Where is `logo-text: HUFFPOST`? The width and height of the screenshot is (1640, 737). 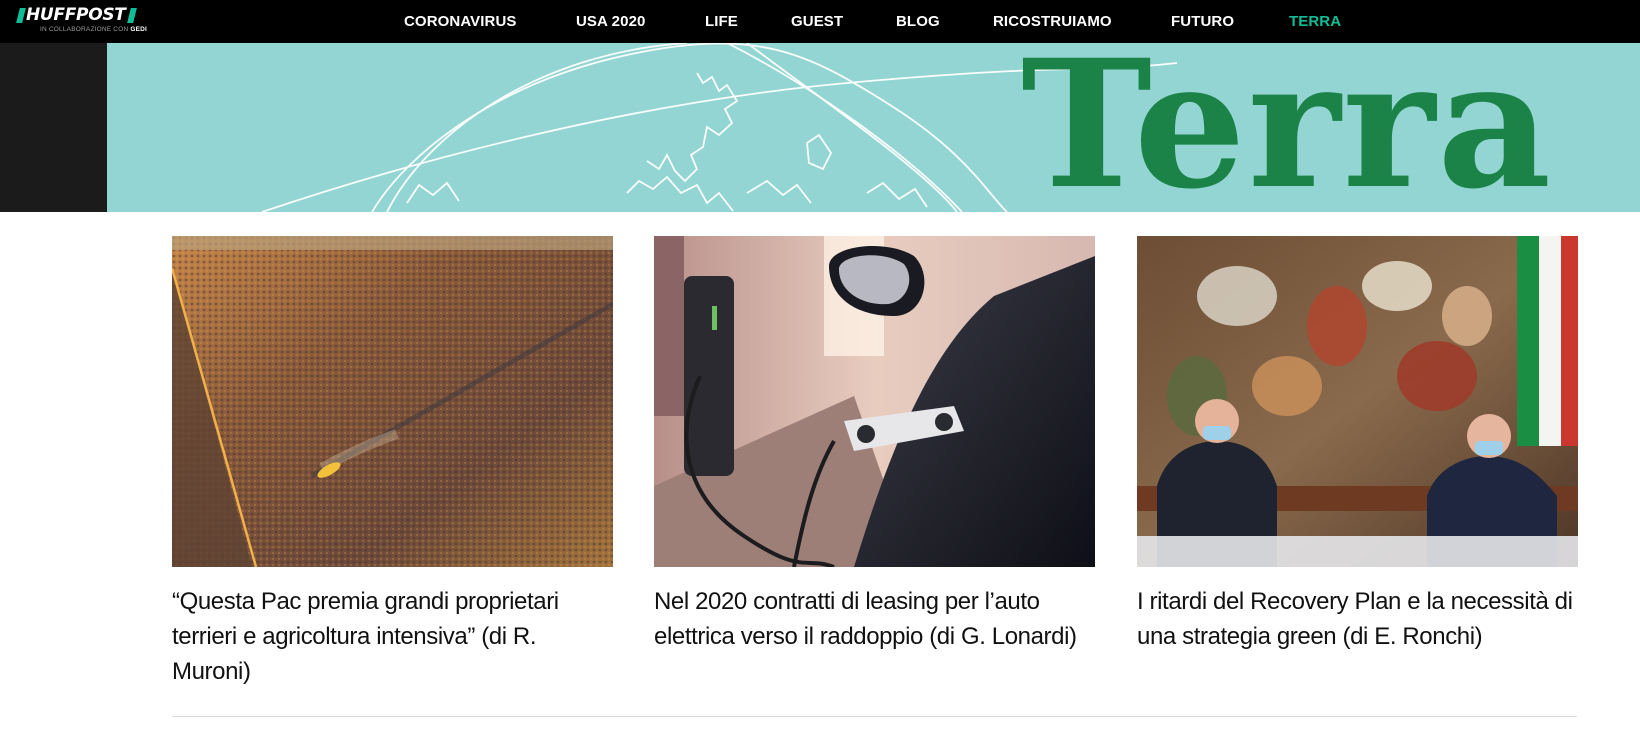
logo-text: HUFFPOST is located at coordinates (76, 15).